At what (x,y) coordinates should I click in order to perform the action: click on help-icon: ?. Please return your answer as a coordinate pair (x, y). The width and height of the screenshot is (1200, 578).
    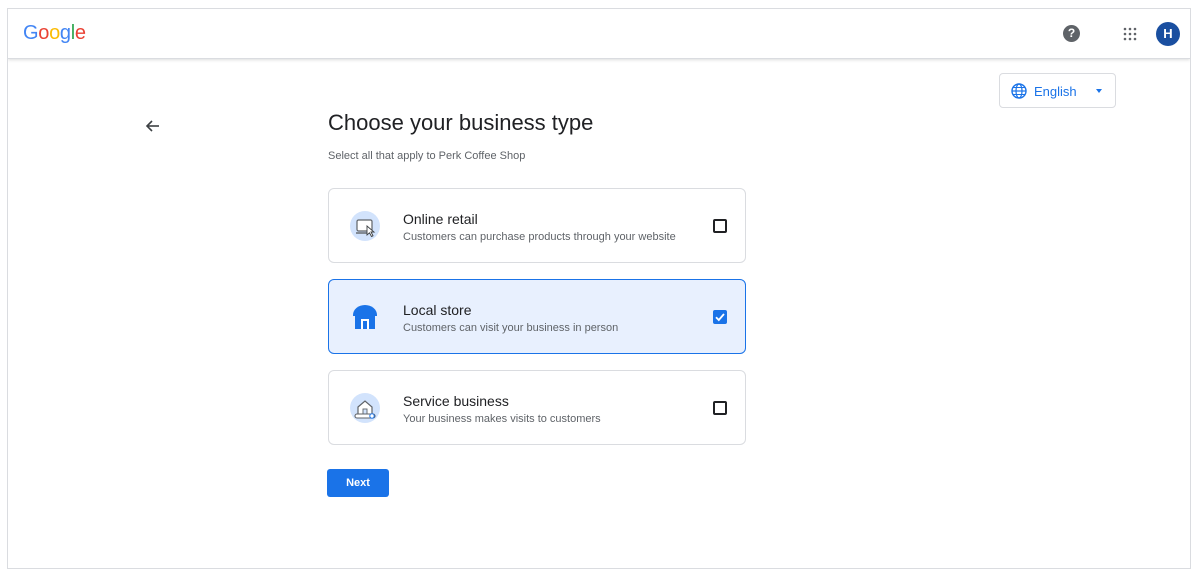
    Looking at the image, I should click on (1071, 33).